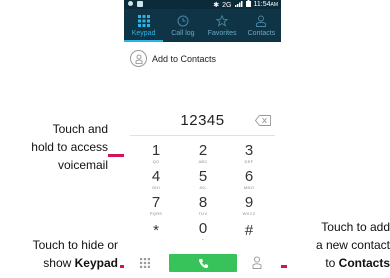 The image size is (390, 278). What do you see at coordinates (183, 33) in the screenshot?
I see `tab-call-log-label: Call log` at bounding box center [183, 33].